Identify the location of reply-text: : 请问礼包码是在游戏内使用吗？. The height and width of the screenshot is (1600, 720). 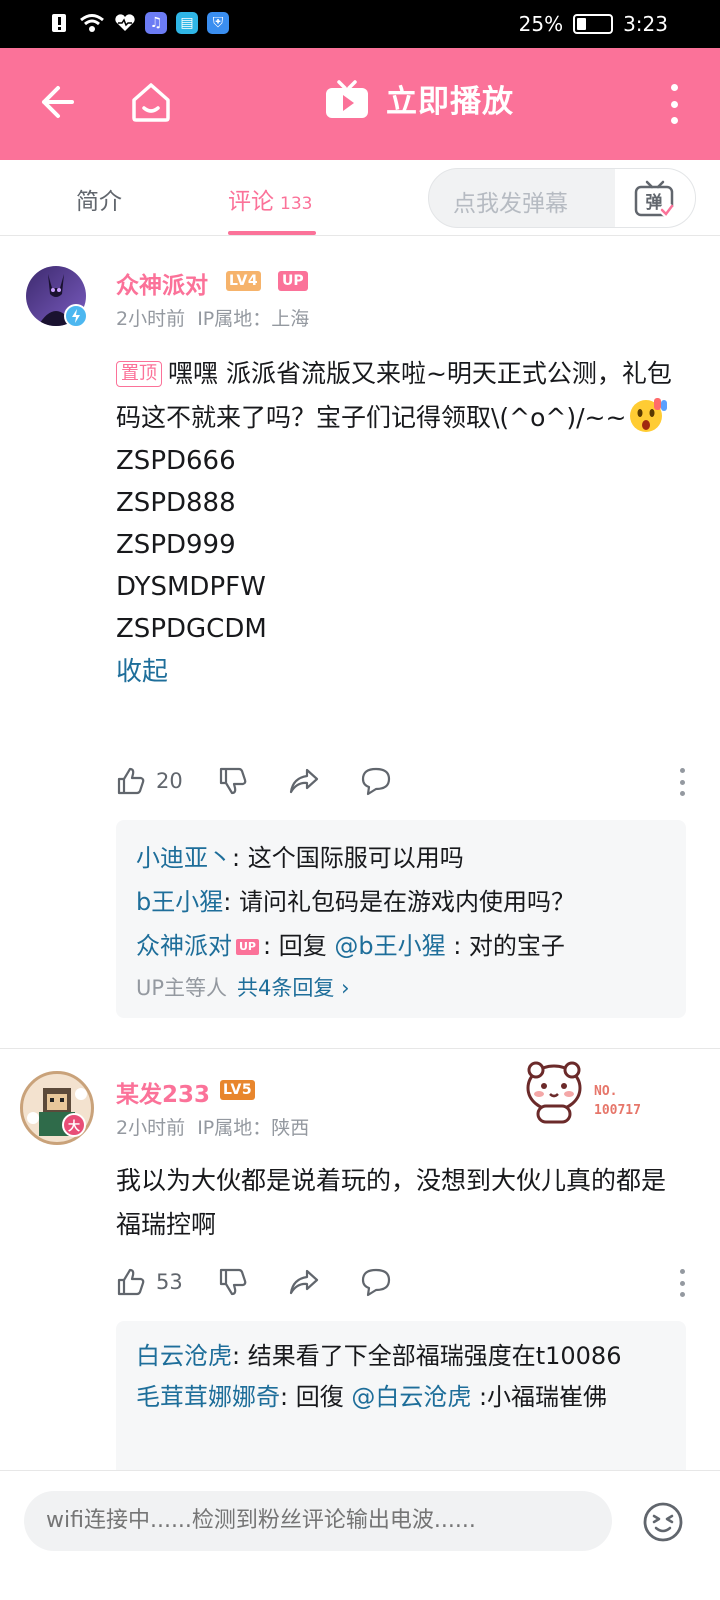
(399, 902).